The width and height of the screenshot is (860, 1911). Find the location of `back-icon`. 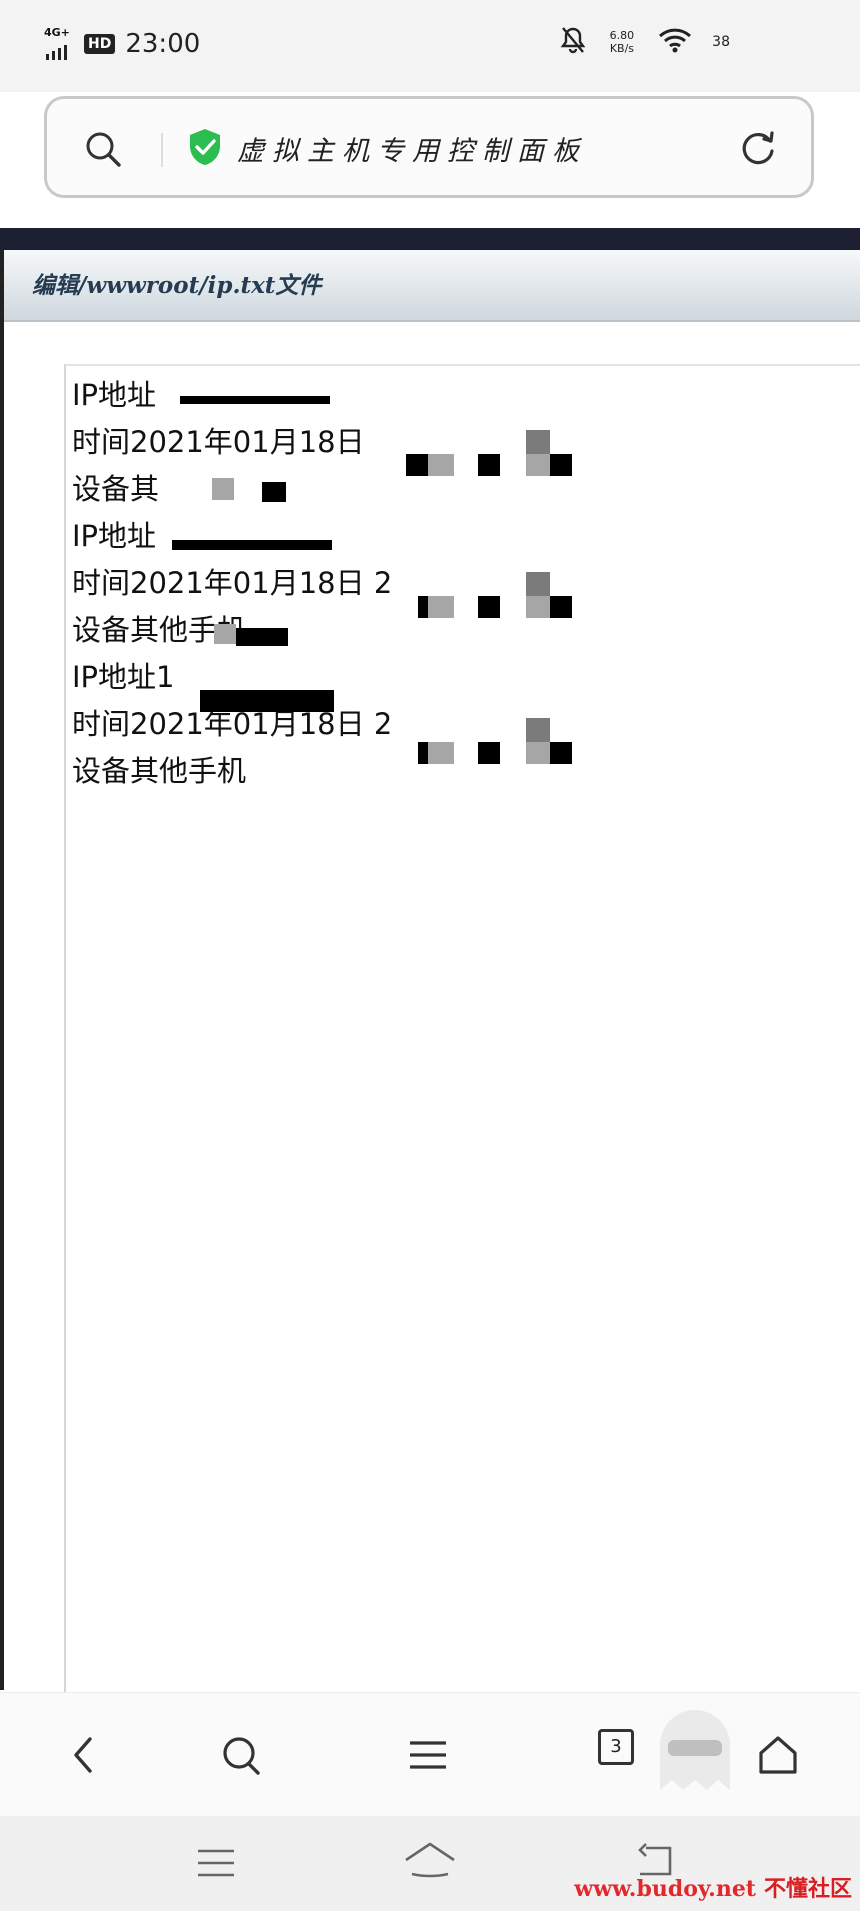

back-icon is located at coordinates (84, 1757).